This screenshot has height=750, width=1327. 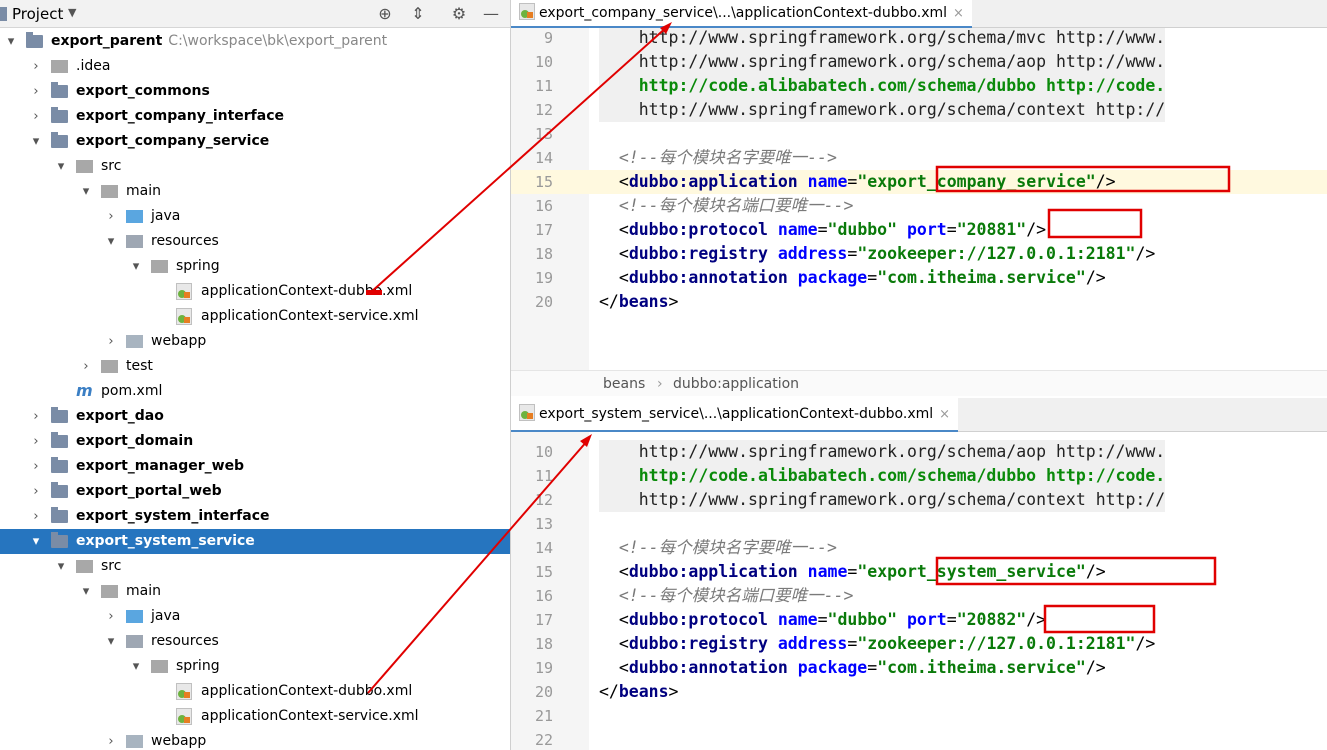 What do you see at coordinates (624, 384) in the screenshot?
I see `breadcrumb-item-beans: beans` at bounding box center [624, 384].